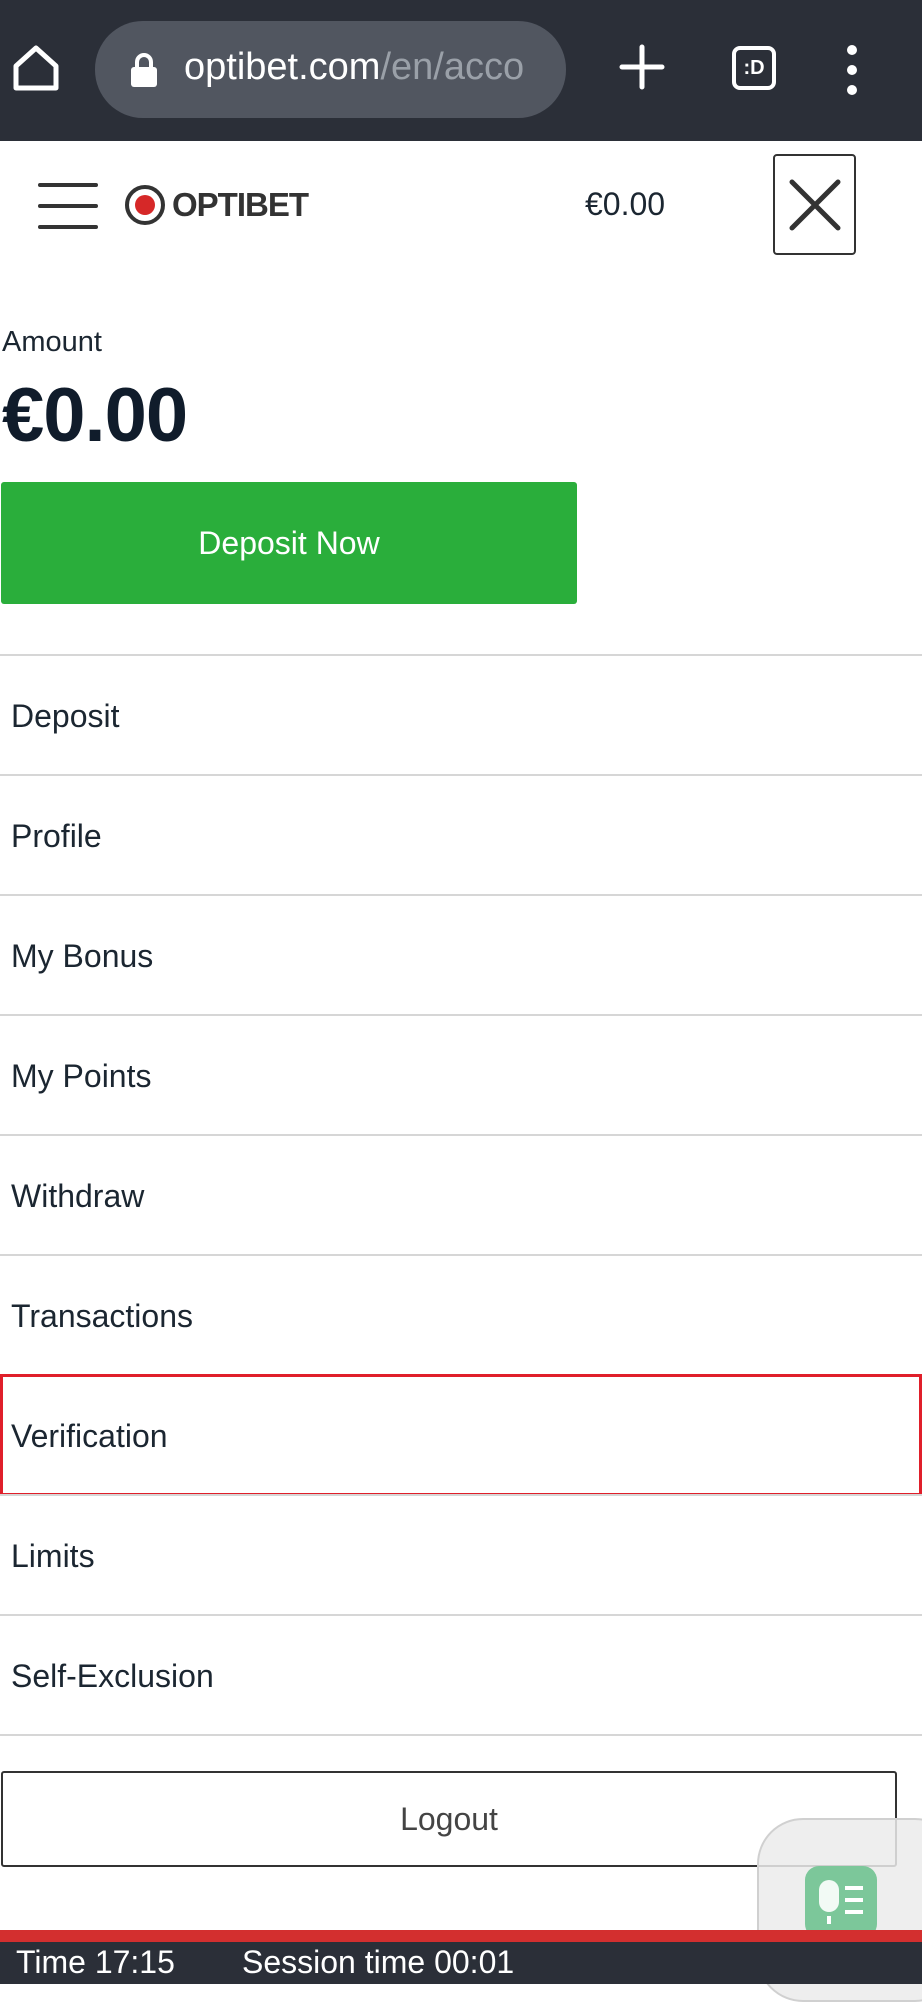 Image resolution: width=922 pixels, height=2002 pixels. I want to click on address-bar: optibet.com/en/acco, so click(330, 69).